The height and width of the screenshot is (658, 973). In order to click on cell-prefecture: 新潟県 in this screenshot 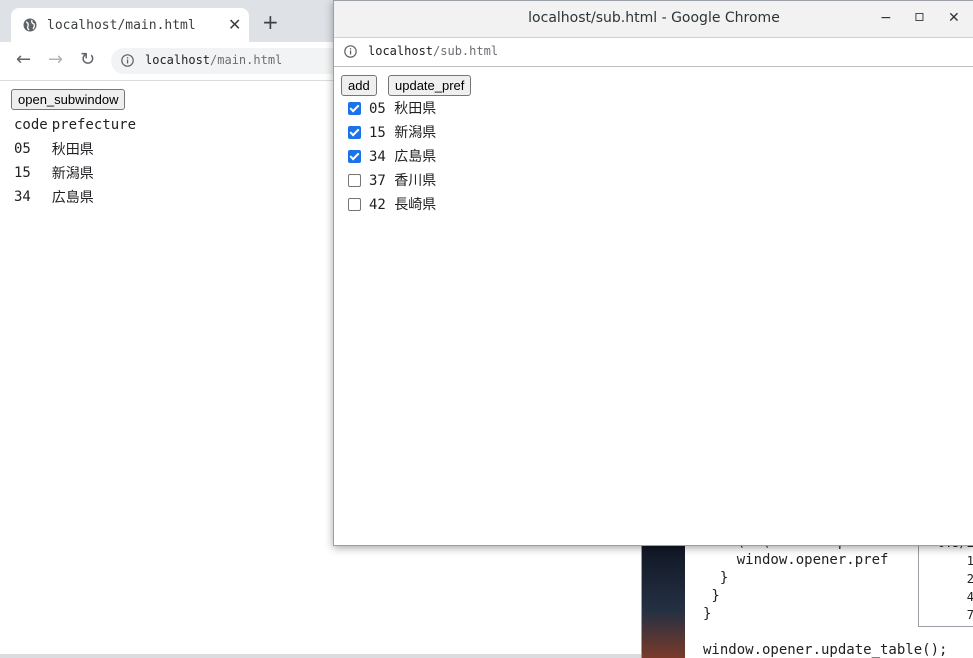, I will do `click(72, 174)`.